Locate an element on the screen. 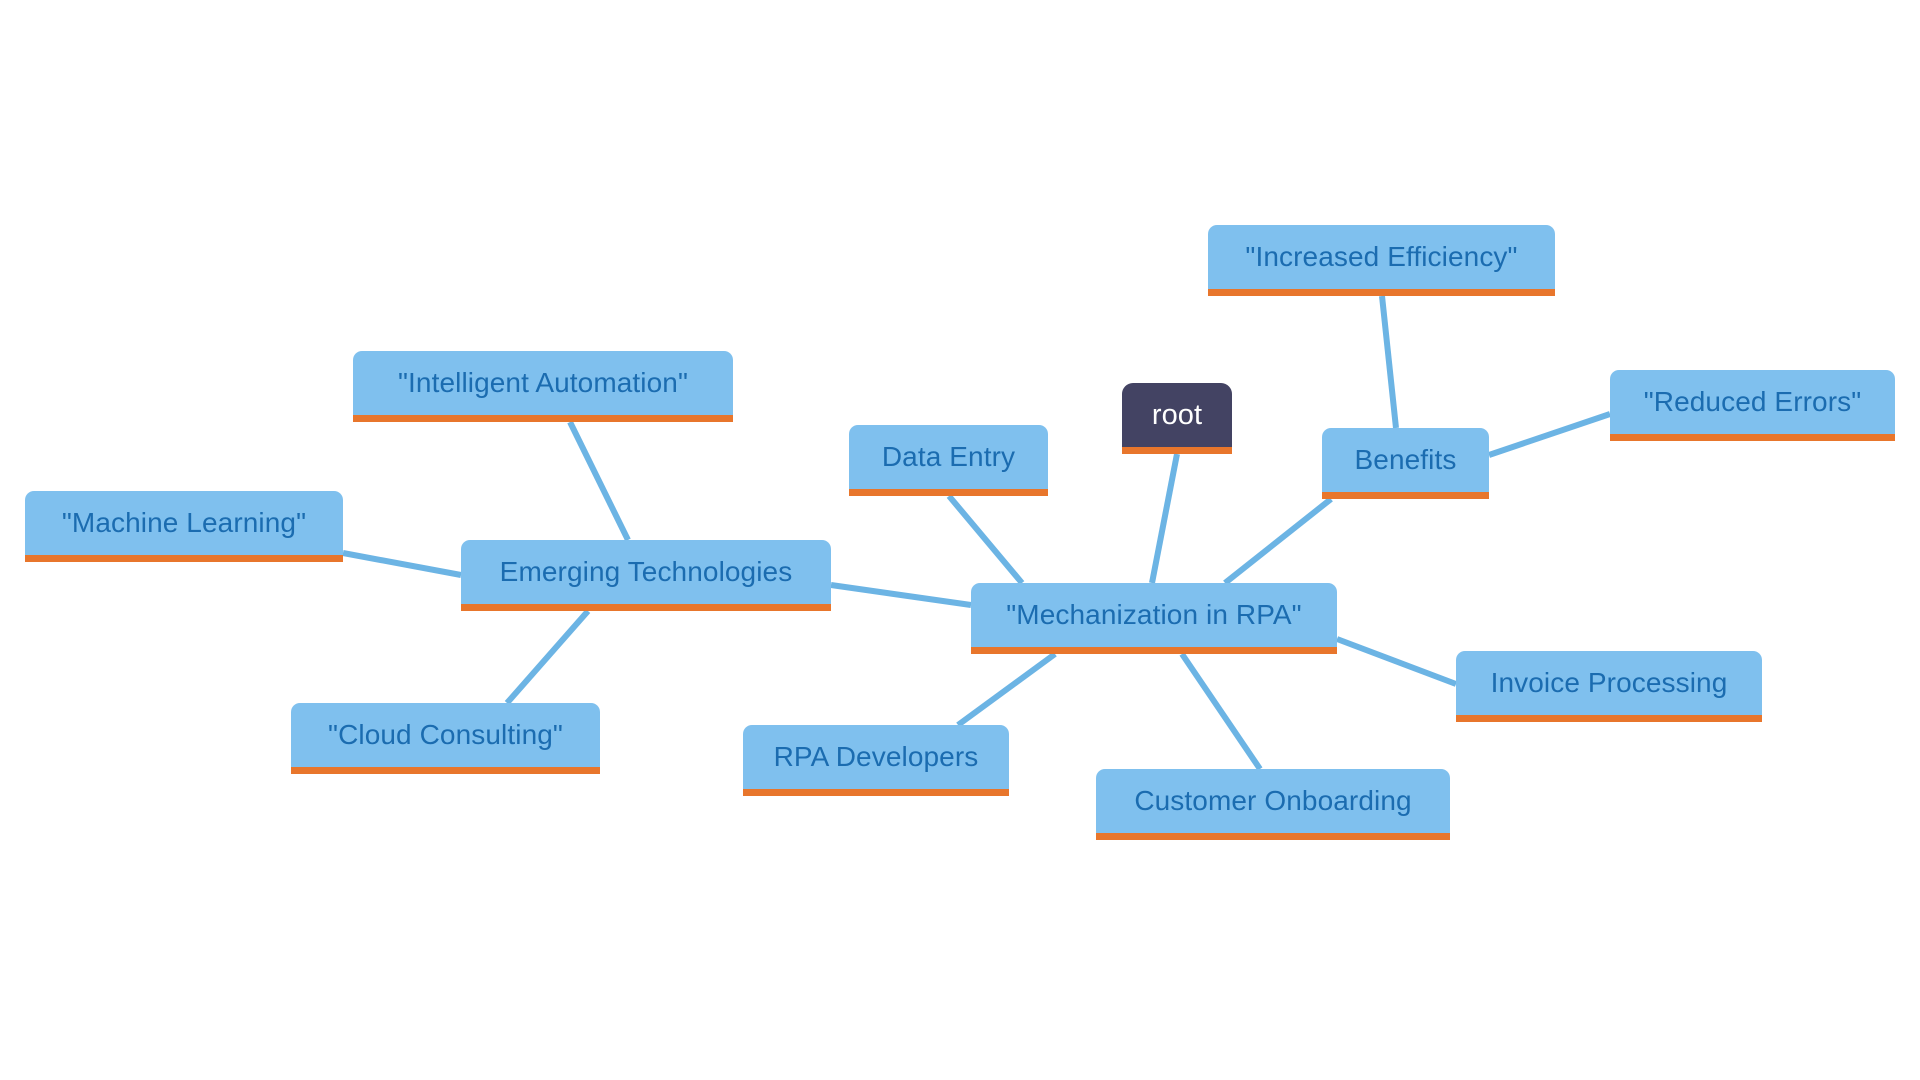  edge-emerging-to-machine-learning is located at coordinates (402, 564).